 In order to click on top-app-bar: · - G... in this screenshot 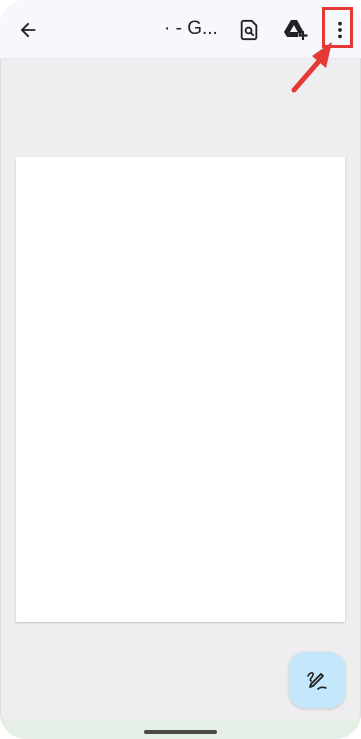, I will do `click(180, 29)`.